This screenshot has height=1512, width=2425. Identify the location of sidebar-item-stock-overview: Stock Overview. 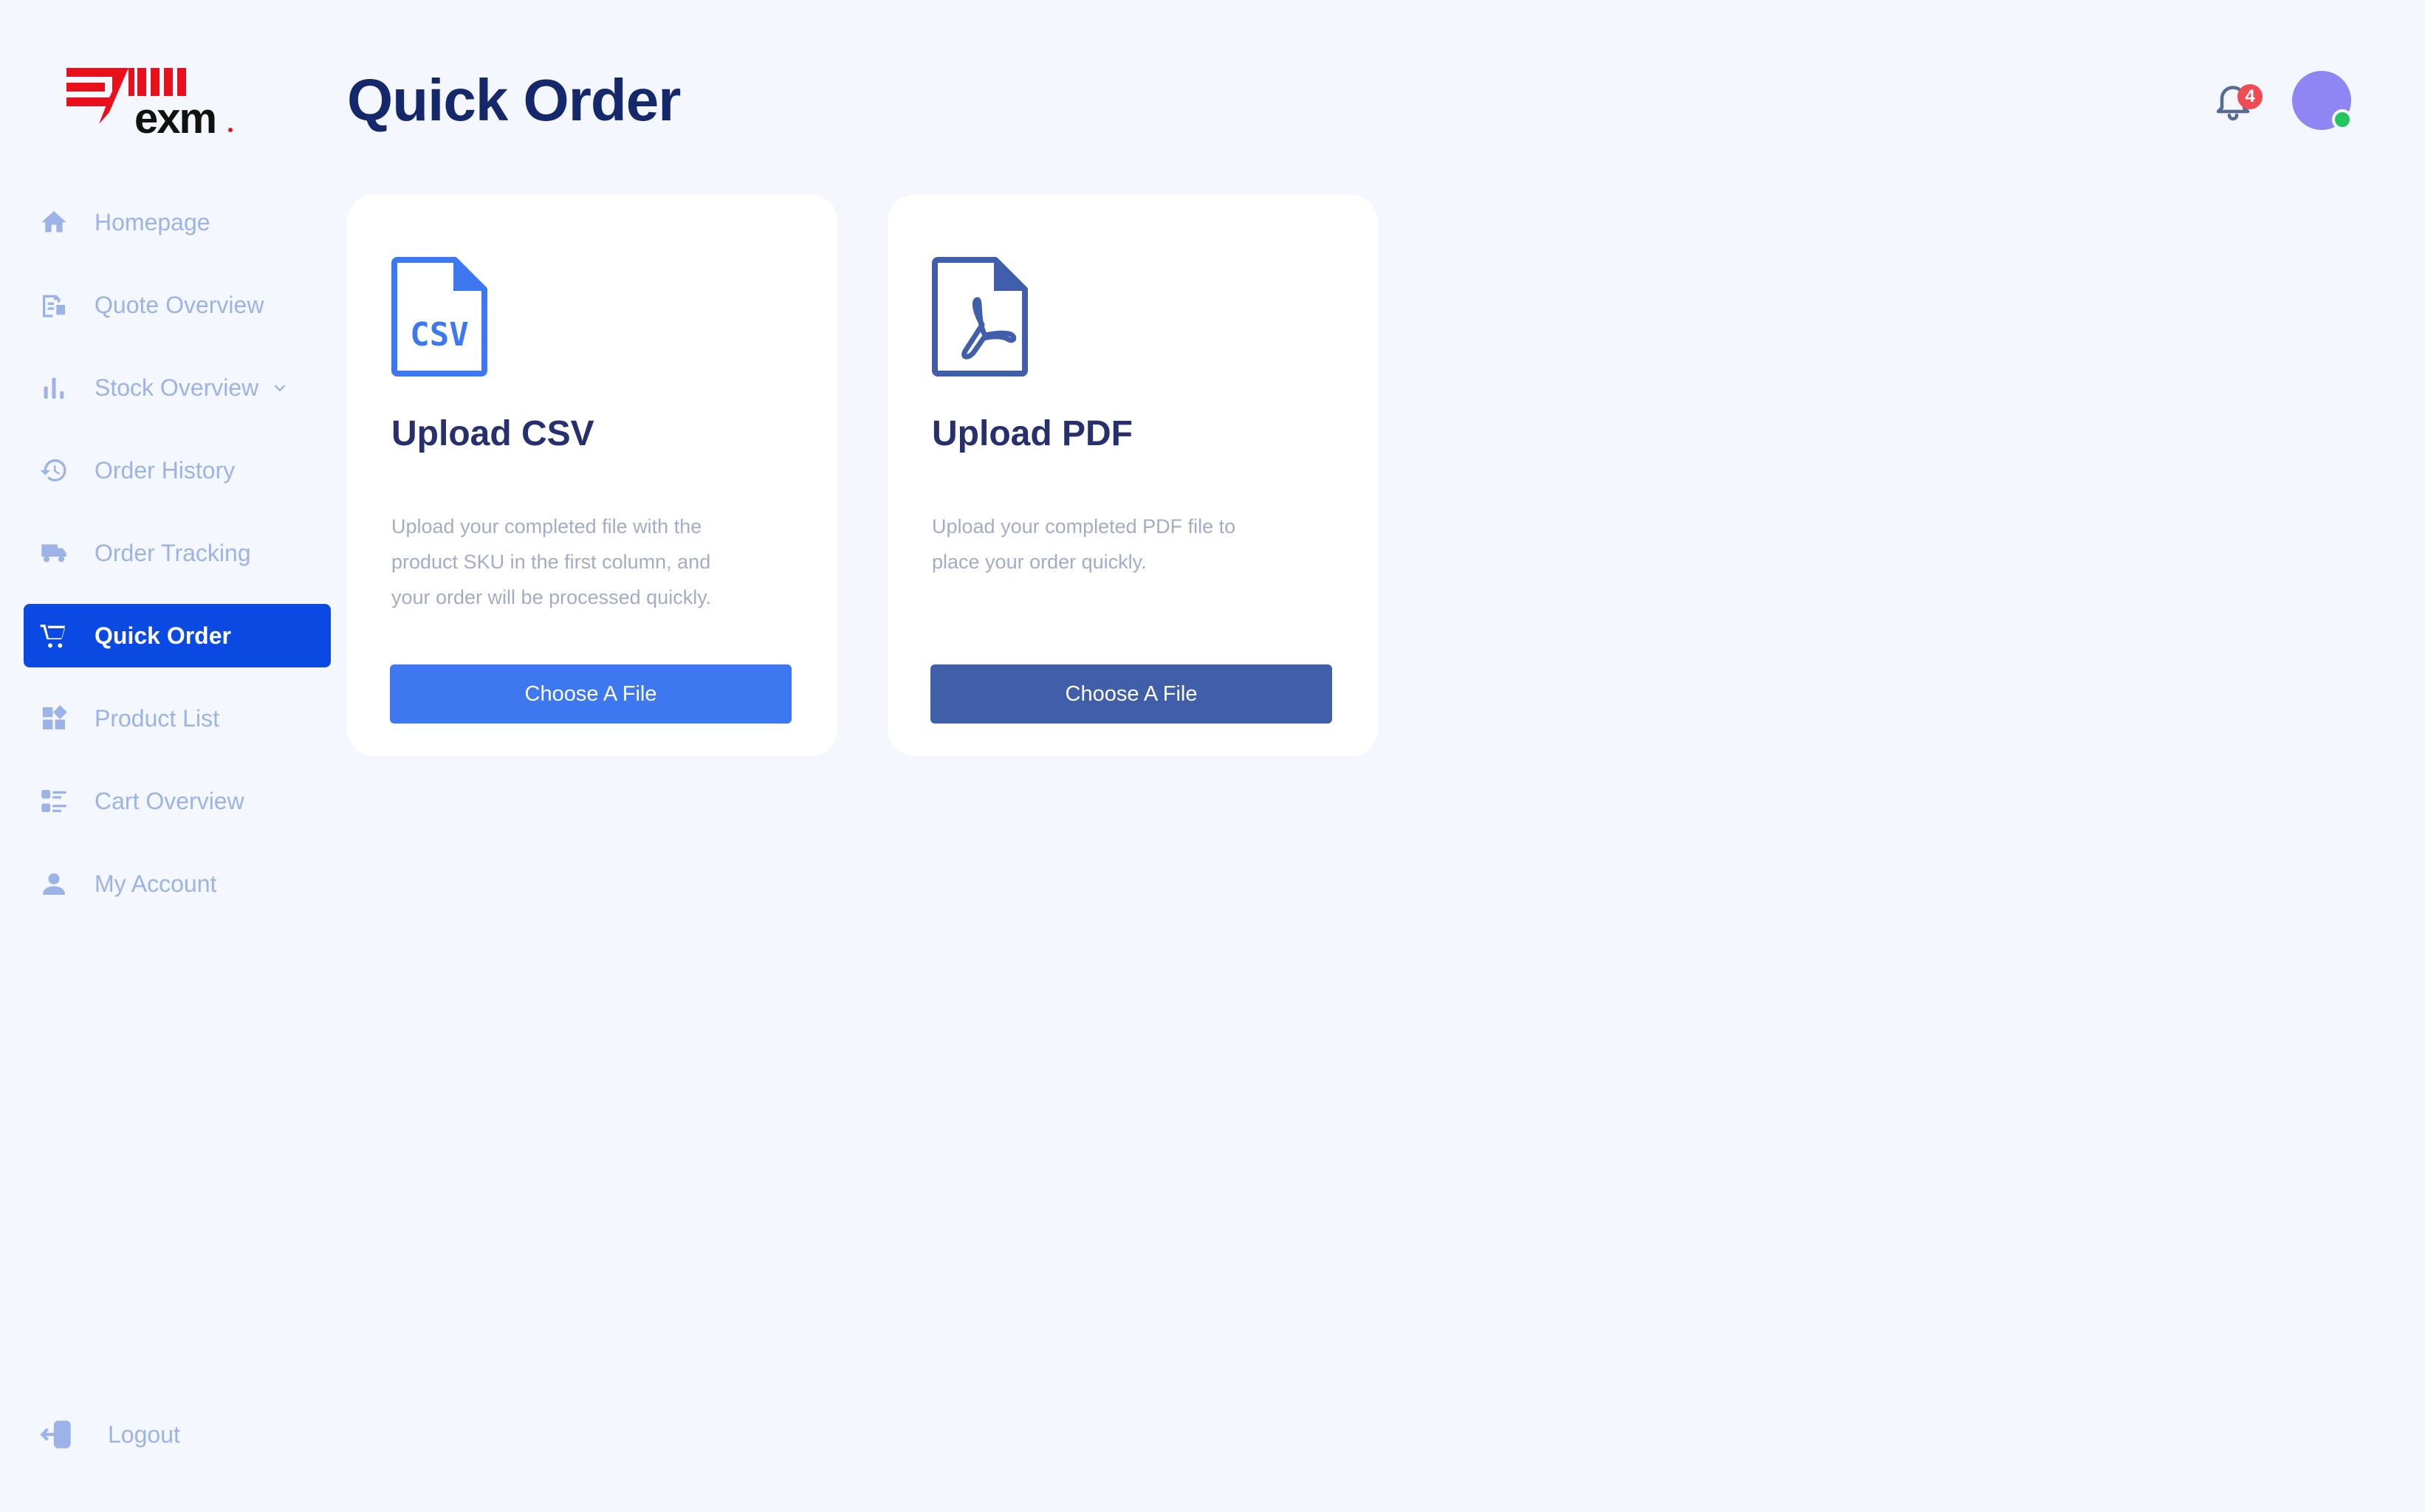
(177, 387).